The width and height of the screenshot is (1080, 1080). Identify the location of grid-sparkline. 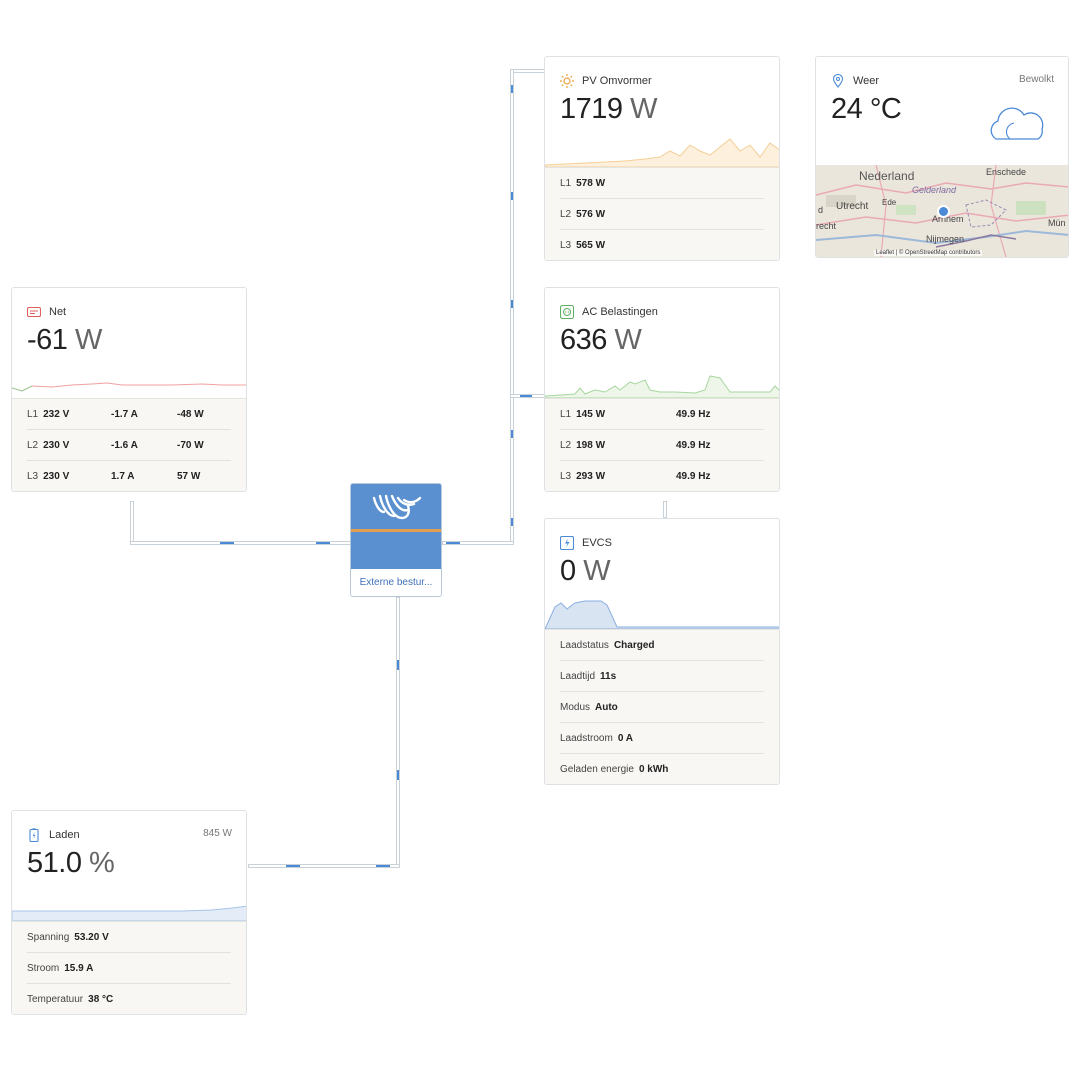
(129, 387).